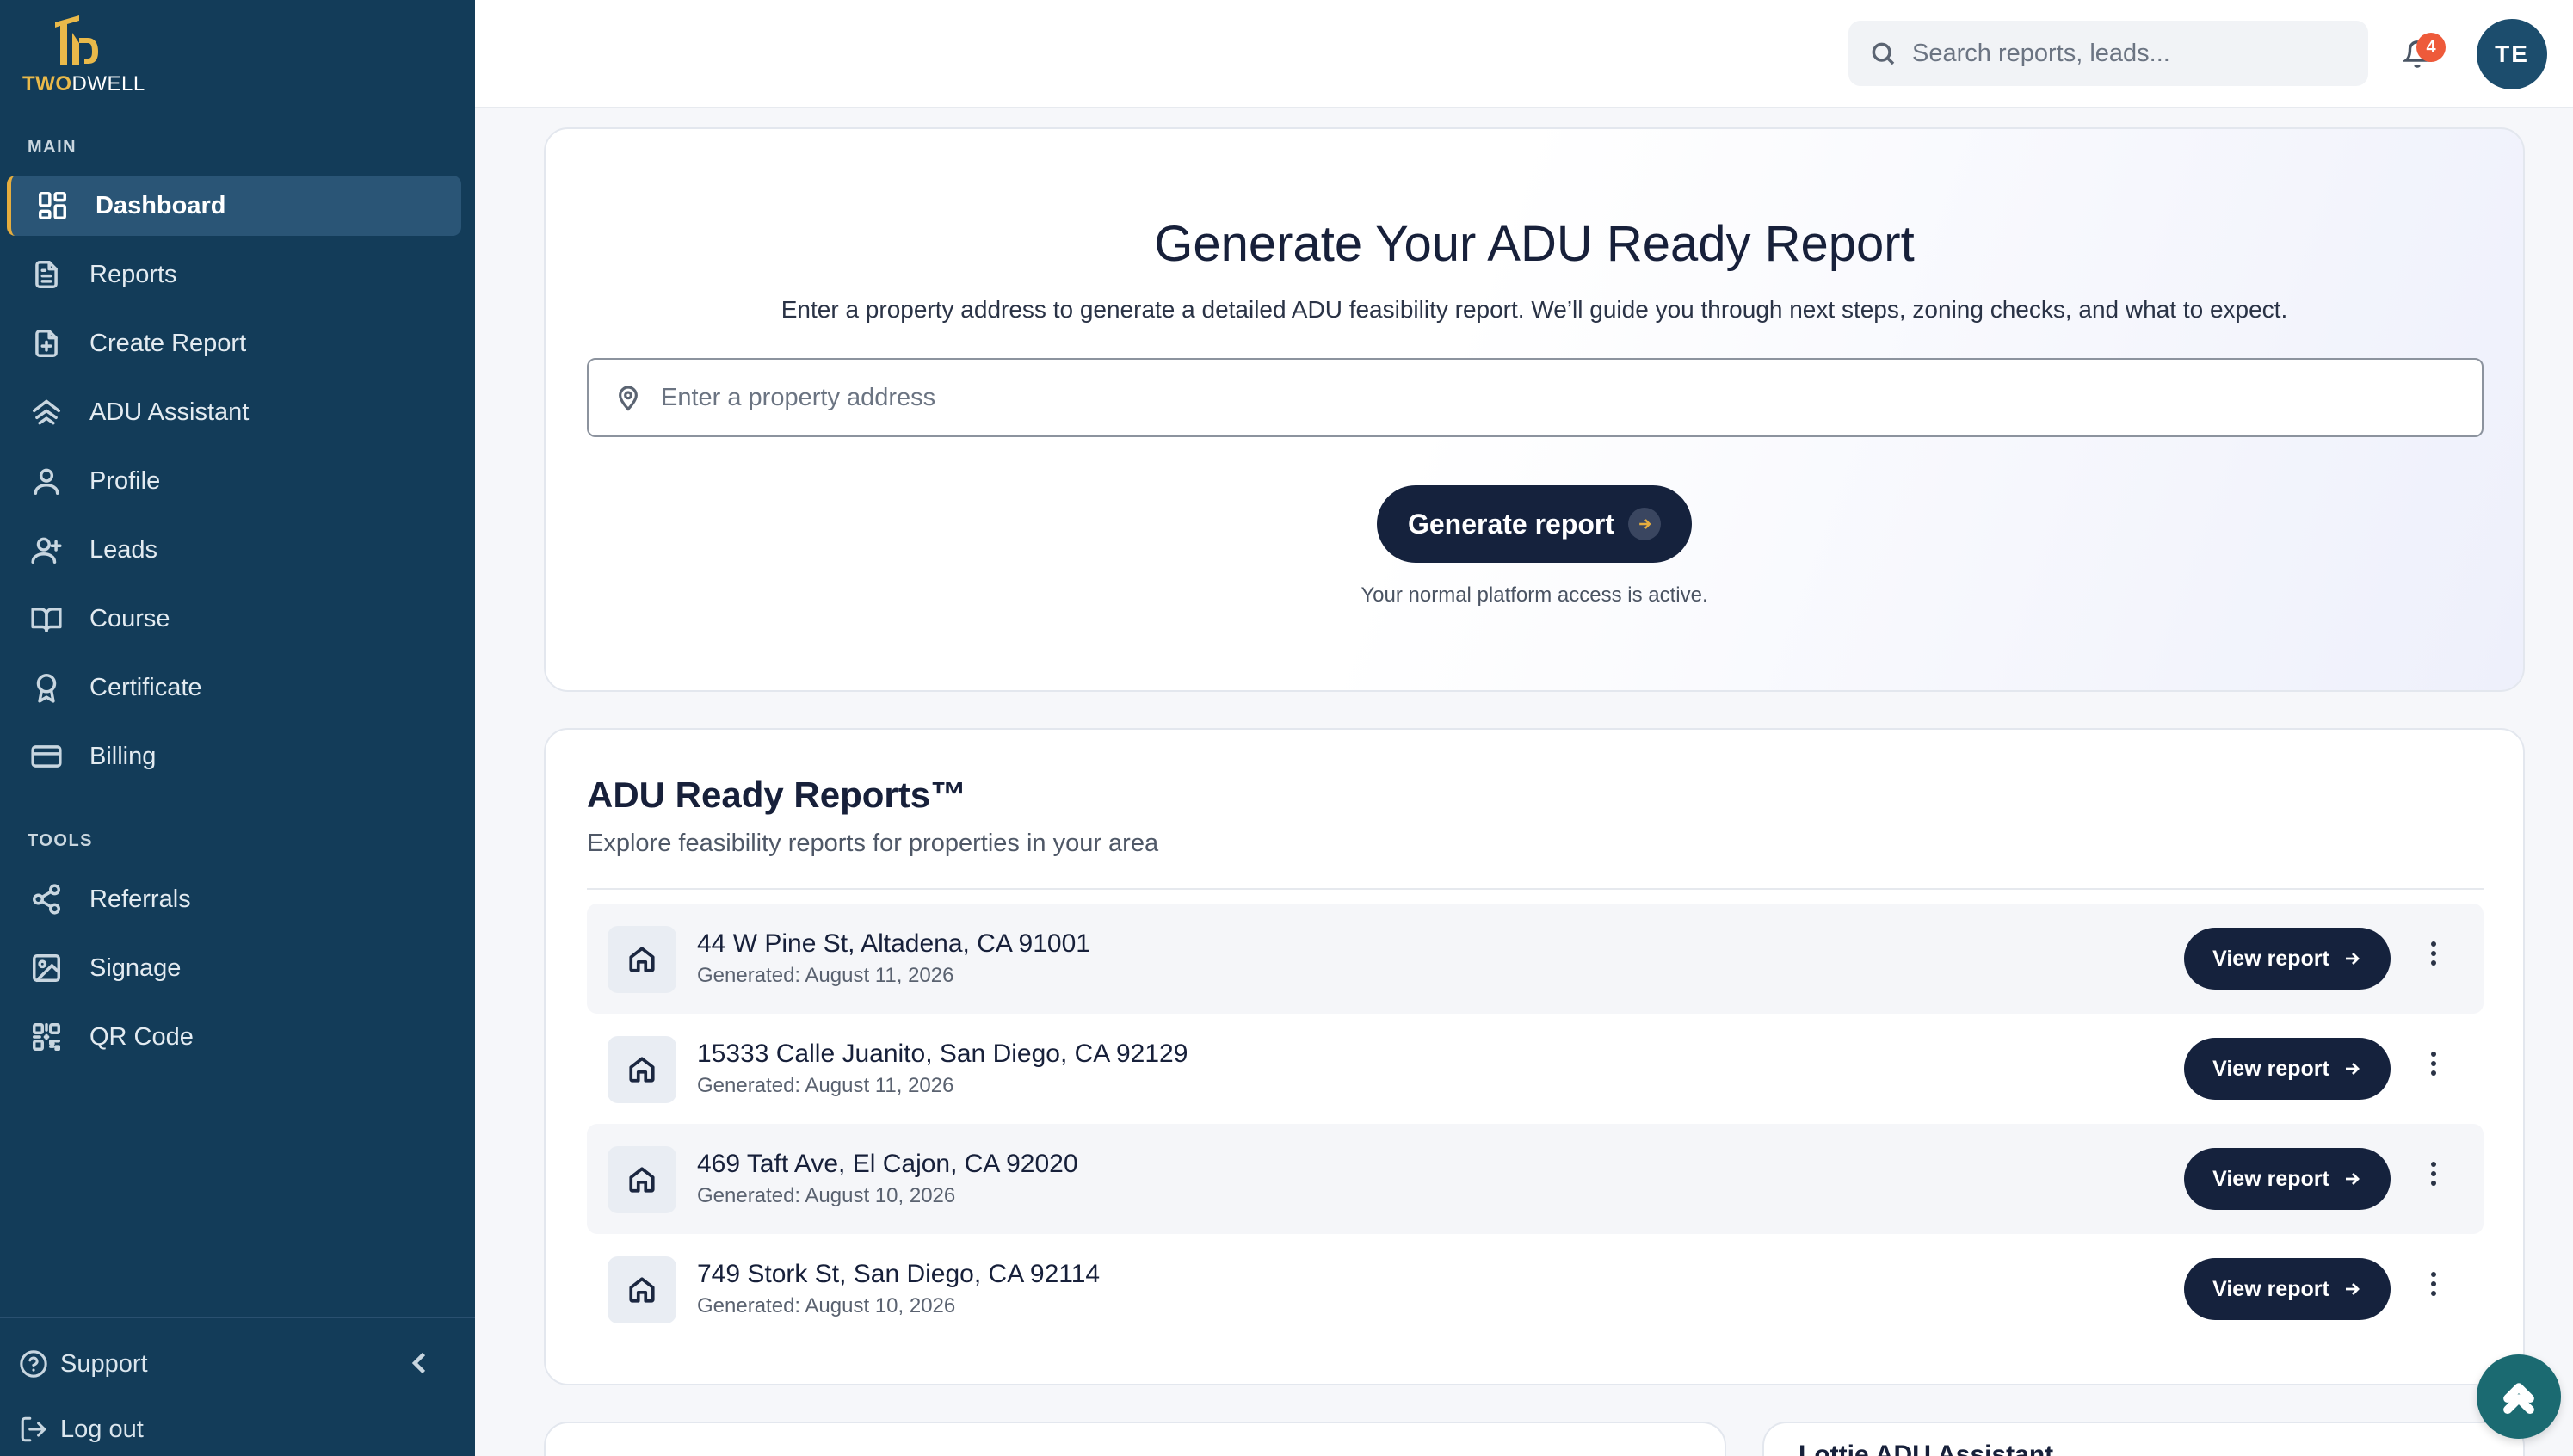 This screenshot has height=1456, width=2573. Describe the element at coordinates (2431, 48) in the screenshot. I see `notification-badge: 4` at that location.